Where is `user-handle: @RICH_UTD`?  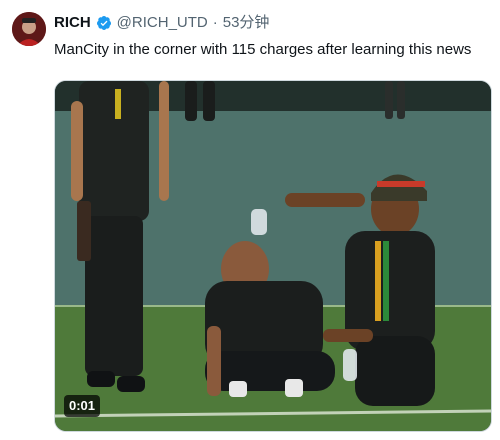 user-handle: @RICH_UTD is located at coordinates (162, 23).